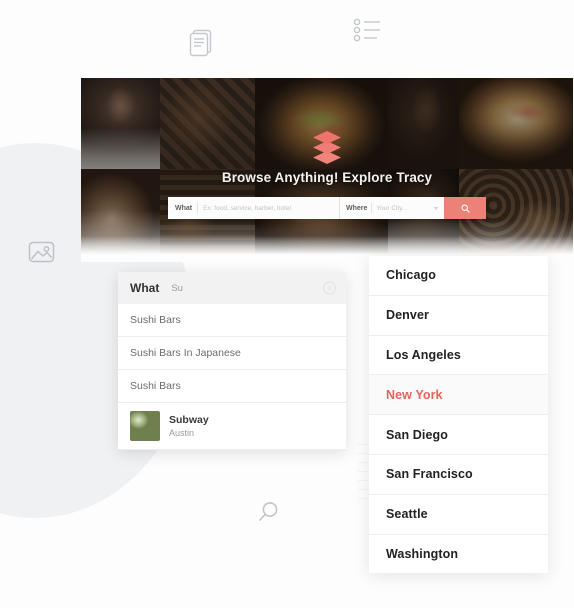  I want to click on city-list-item: Chicago, so click(458, 276).